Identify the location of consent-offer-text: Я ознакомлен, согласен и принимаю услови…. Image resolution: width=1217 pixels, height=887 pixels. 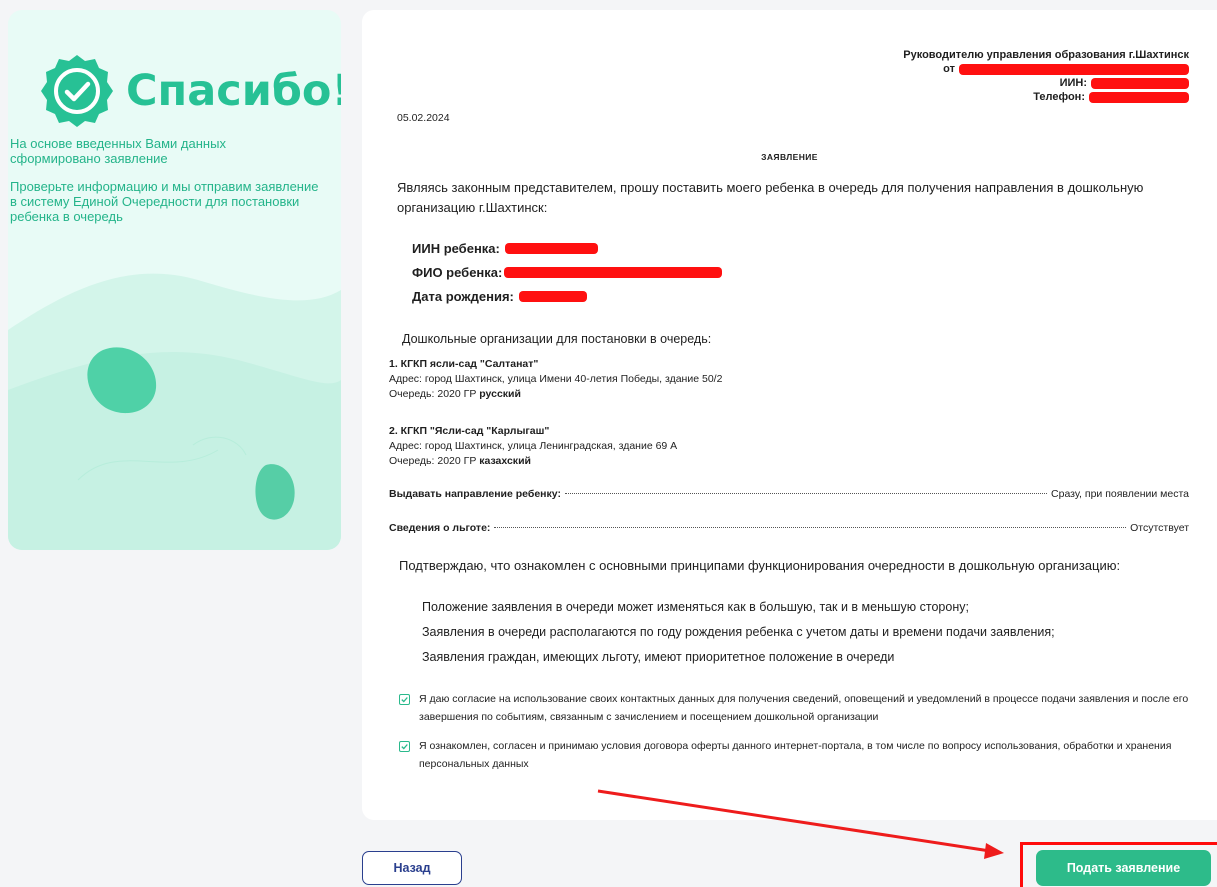
(795, 755).